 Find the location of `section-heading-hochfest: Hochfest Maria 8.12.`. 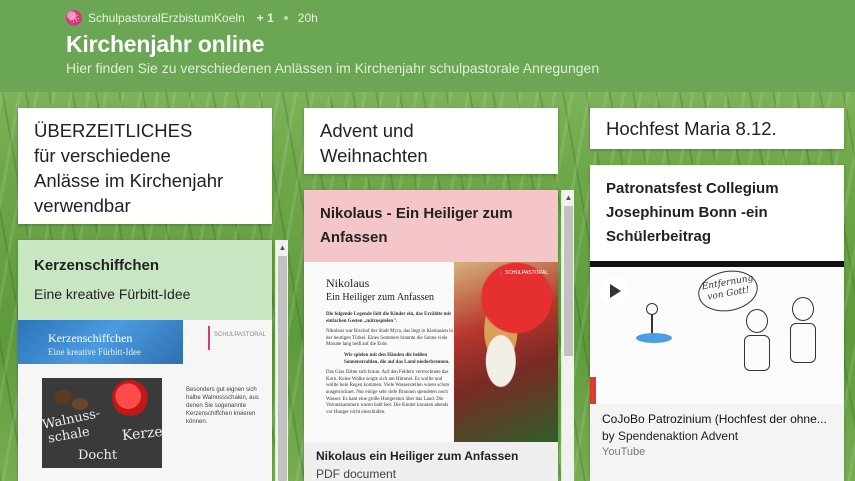

section-heading-hochfest: Hochfest Maria 8.12. is located at coordinates (717, 128).